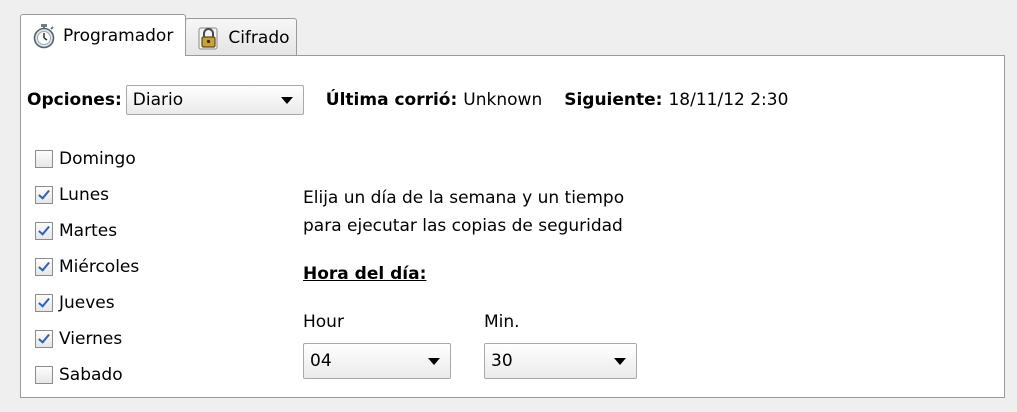  Describe the element at coordinates (84, 195) in the screenshot. I see `checkbox-label: Lunes` at that location.